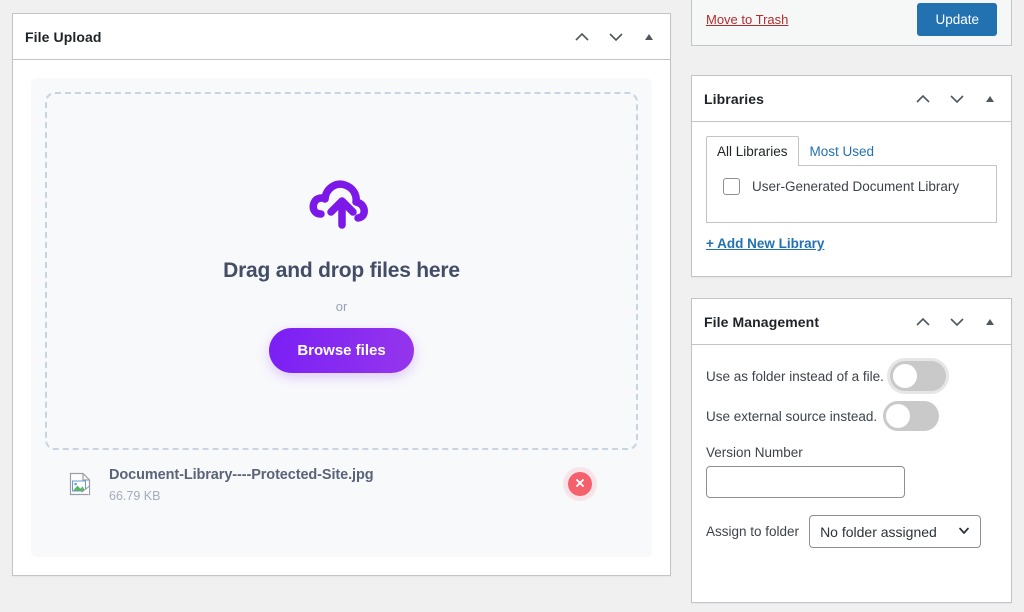 This screenshot has width=1024, height=612. Describe the element at coordinates (792, 416) in the screenshot. I see `use-external-source-label: Use external source instead.` at that location.